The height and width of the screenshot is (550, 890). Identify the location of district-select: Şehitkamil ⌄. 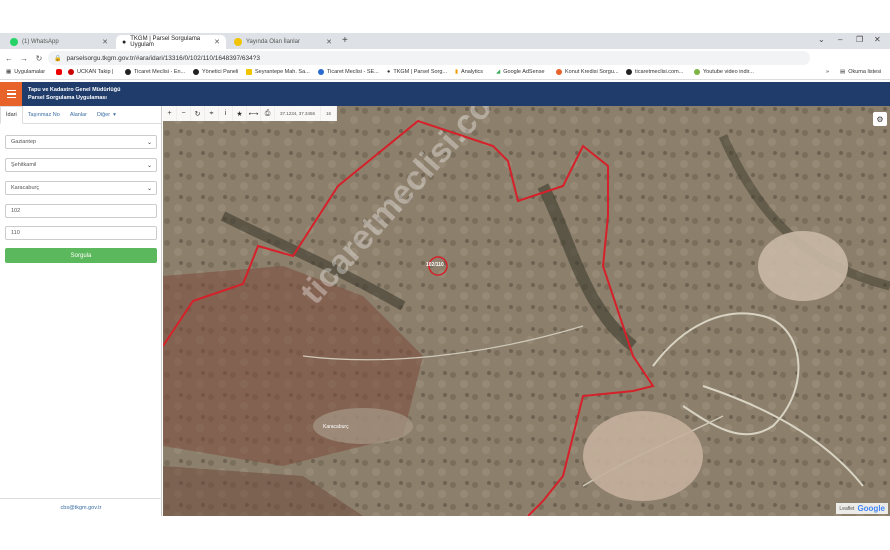
(81, 165).